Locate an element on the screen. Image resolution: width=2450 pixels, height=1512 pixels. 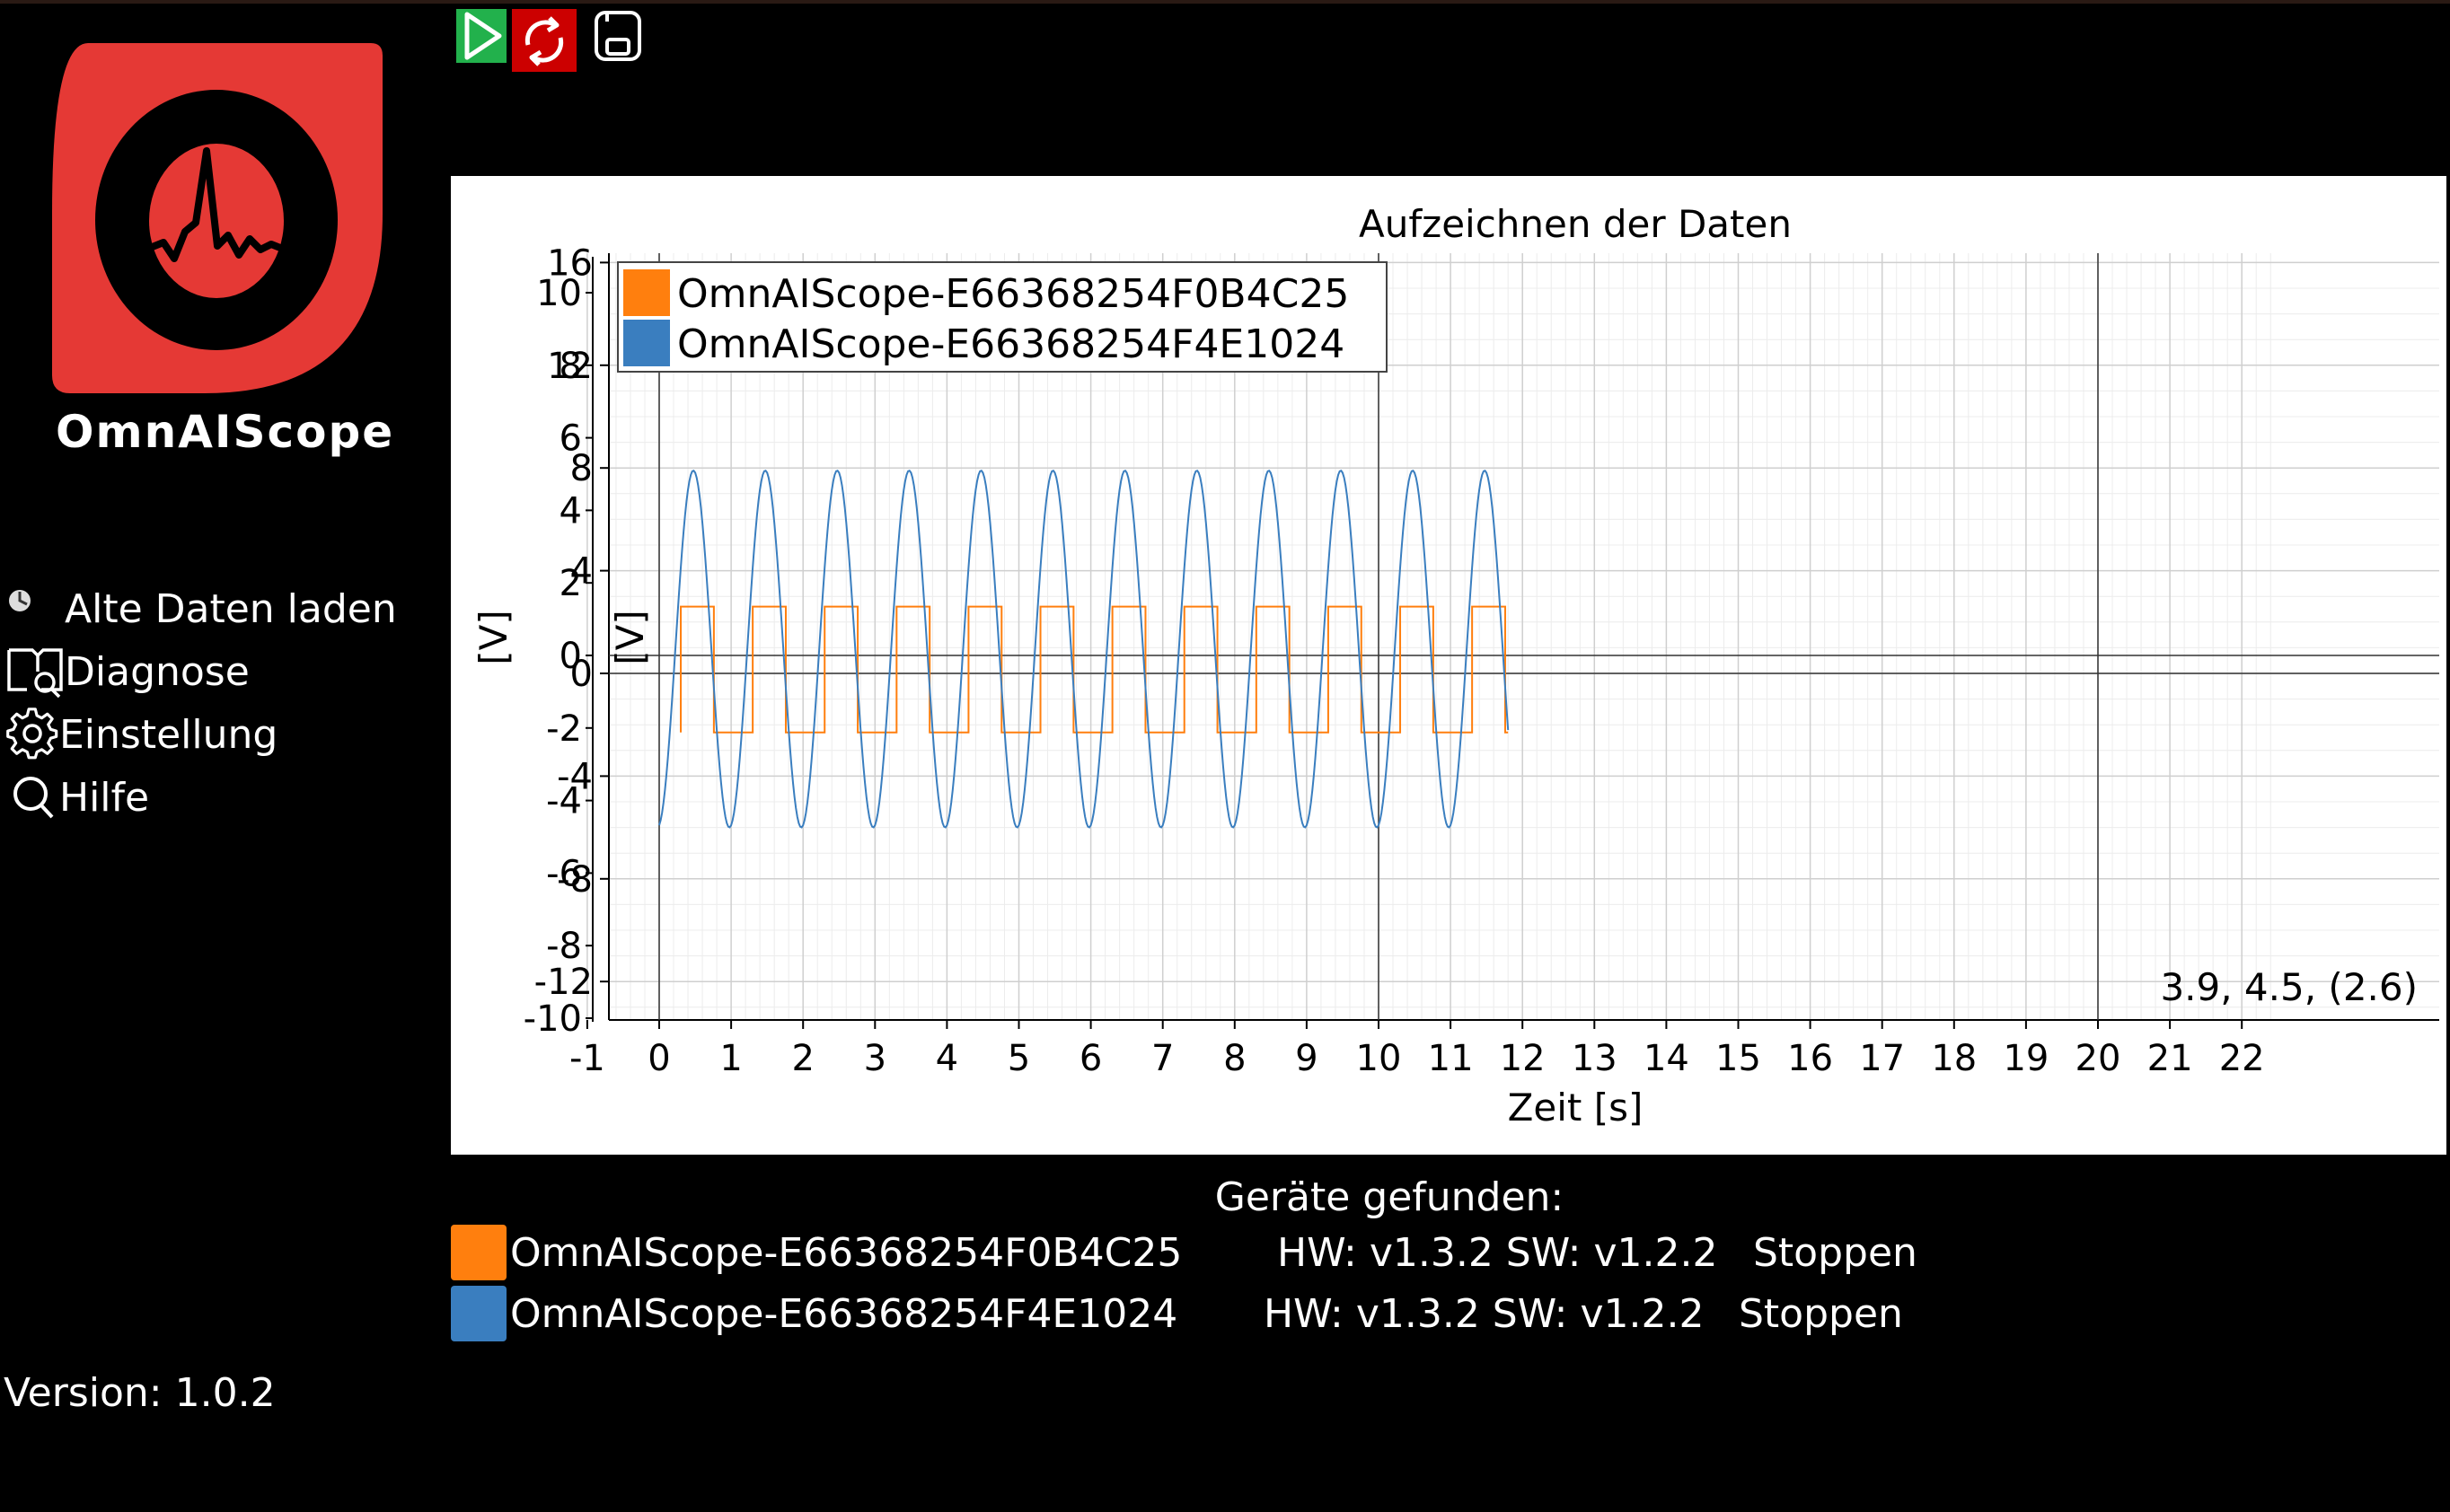
x-tick-label: 16 is located at coordinates (1810, 1058).